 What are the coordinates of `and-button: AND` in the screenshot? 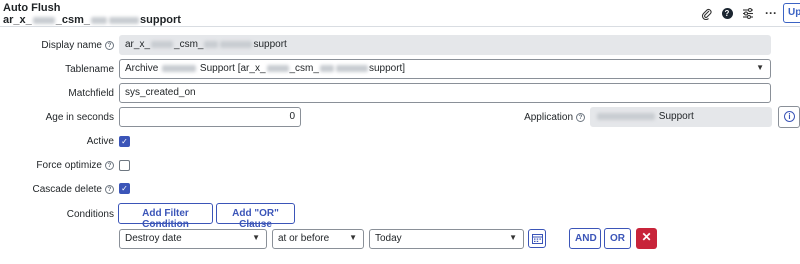 It's located at (585, 238).